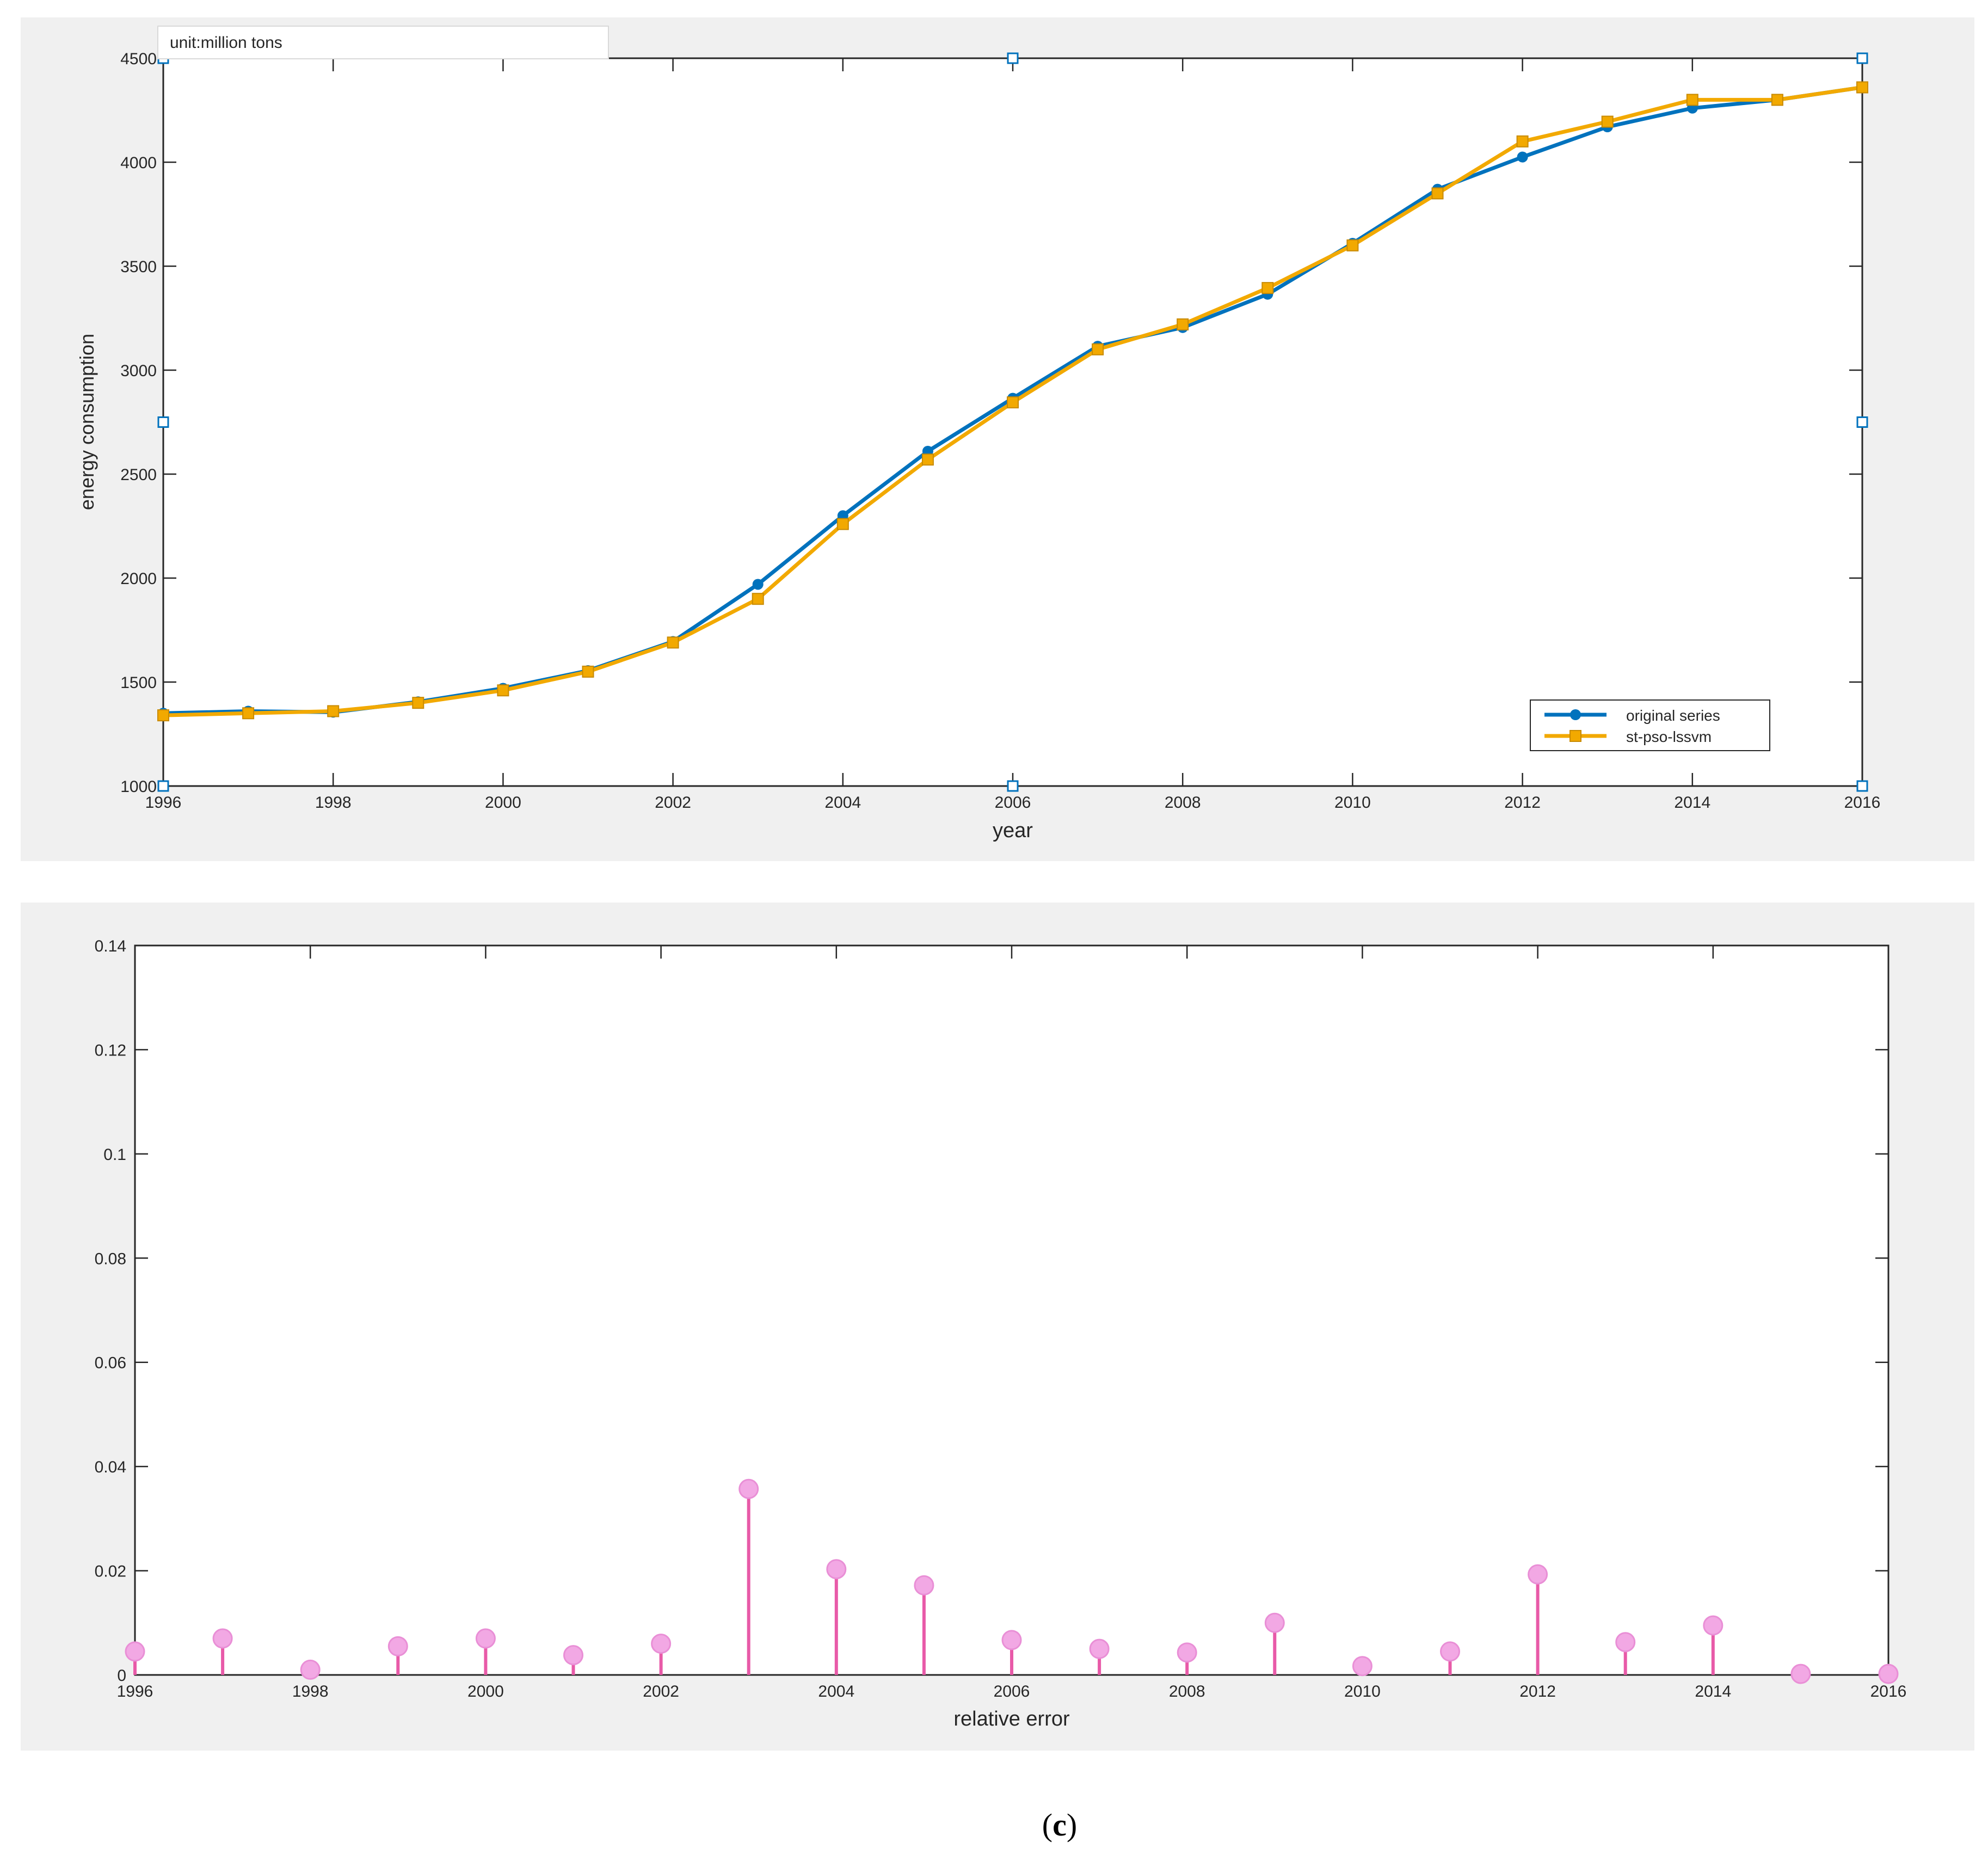 Image resolution: width=1988 pixels, height=1860 pixels. What do you see at coordinates (661, 1692) in the screenshot?
I see `bottom-x-tick-label: 2002` at bounding box center [661, 1692].